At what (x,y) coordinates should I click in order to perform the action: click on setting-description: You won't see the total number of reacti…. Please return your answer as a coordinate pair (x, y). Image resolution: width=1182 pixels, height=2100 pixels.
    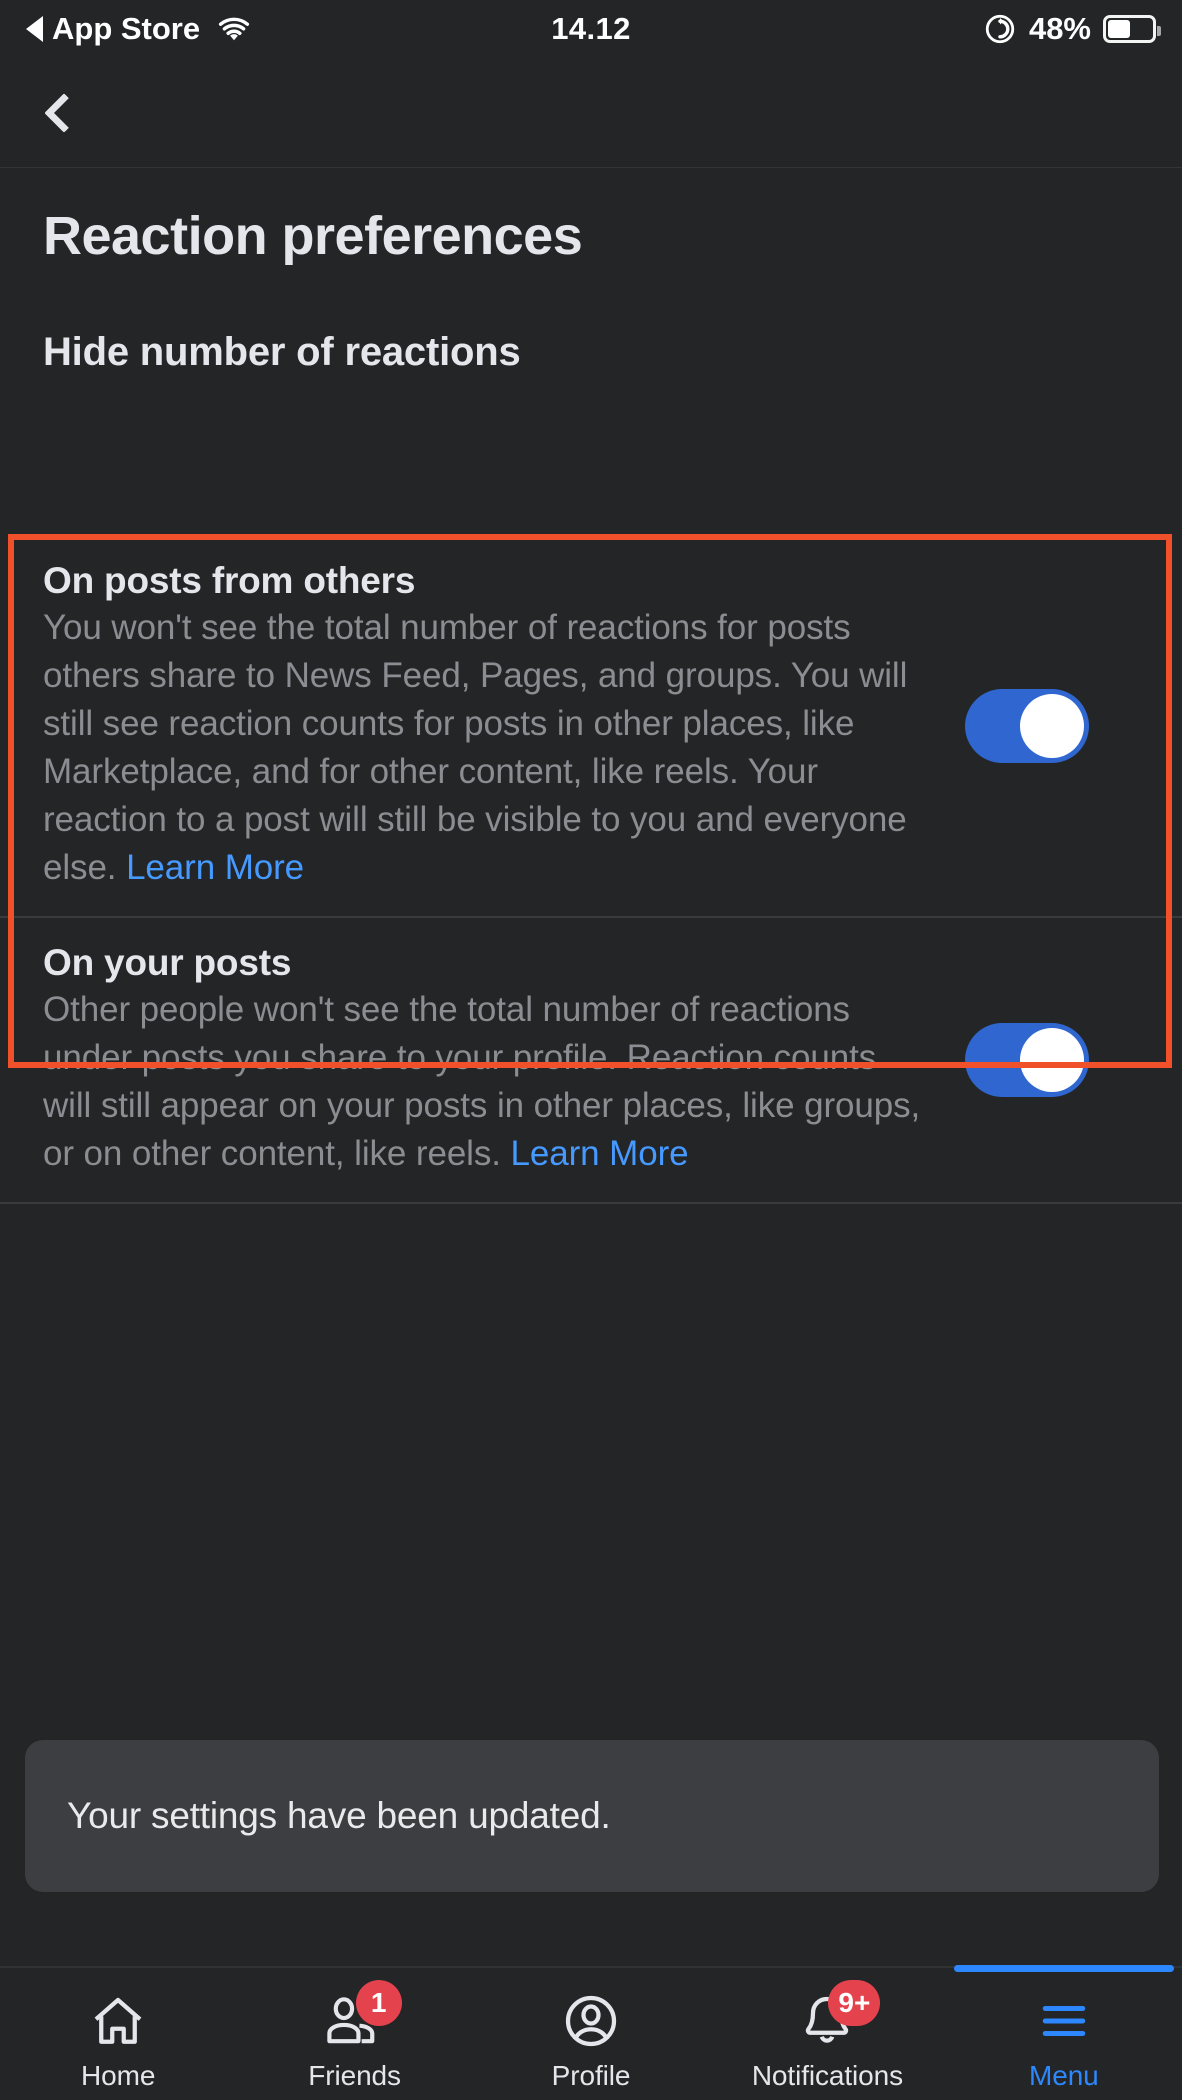
    Looking at the image, I should click on (483, 748).